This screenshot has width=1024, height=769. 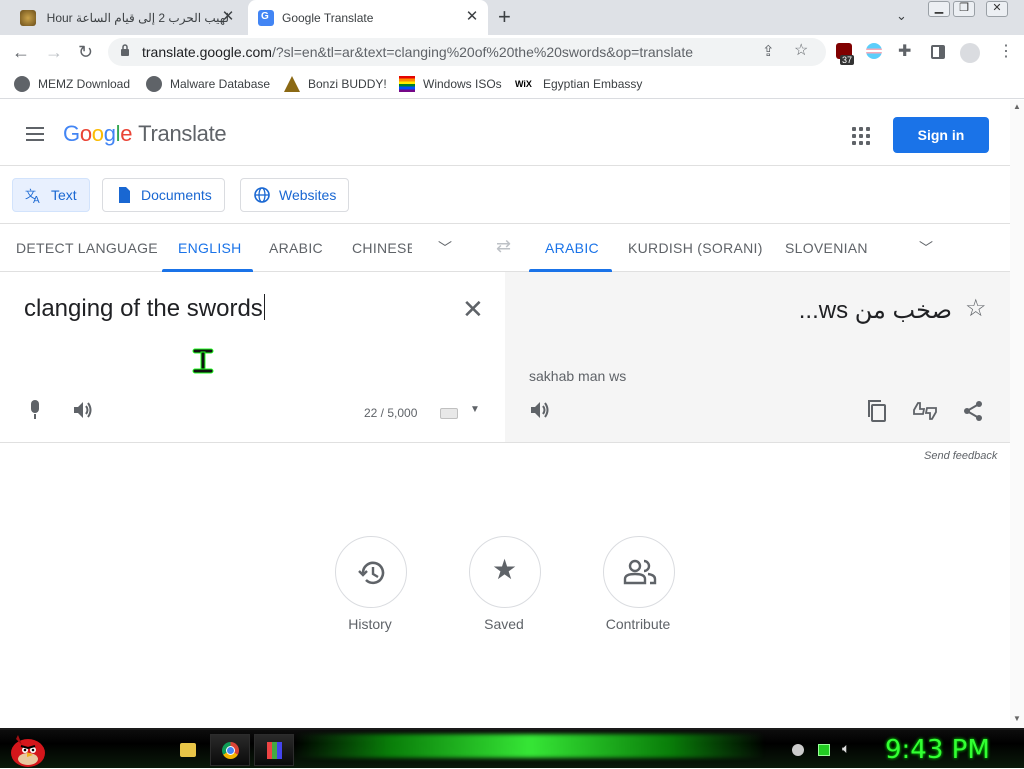 I want to click on restore-button: ❐, so click(x=964, y=9).